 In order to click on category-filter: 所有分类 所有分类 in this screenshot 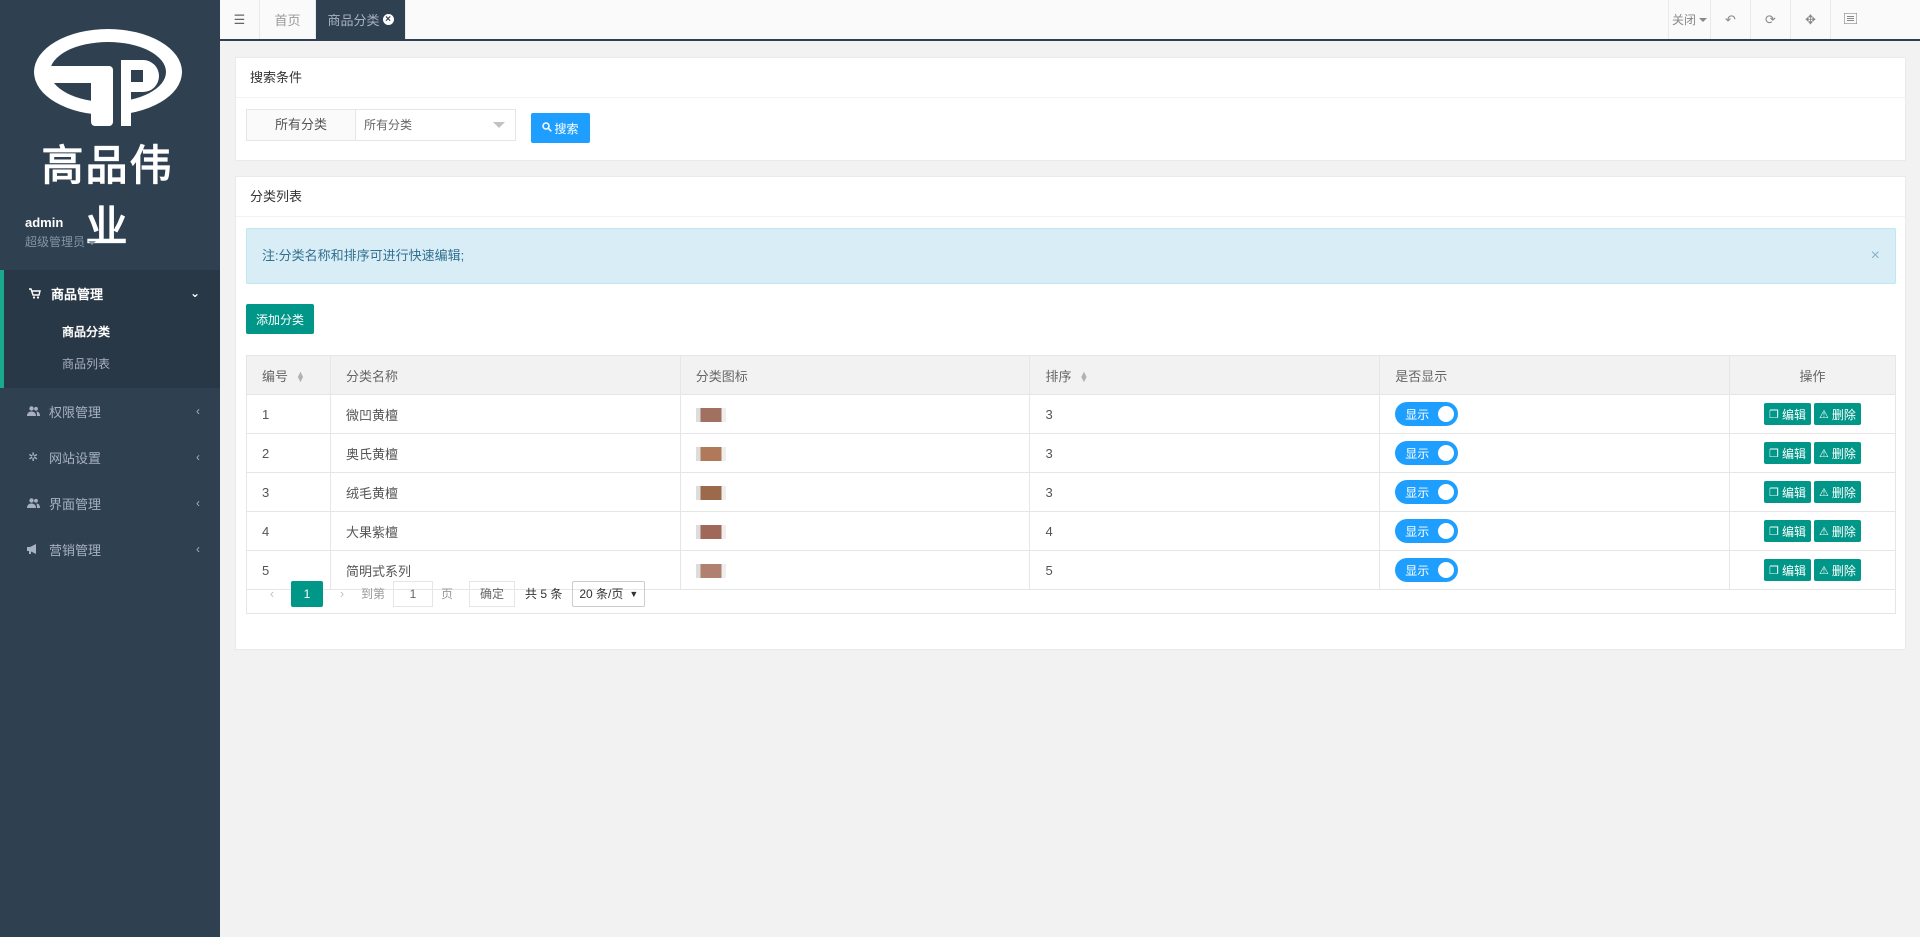, I will do `click(381, 125)`.